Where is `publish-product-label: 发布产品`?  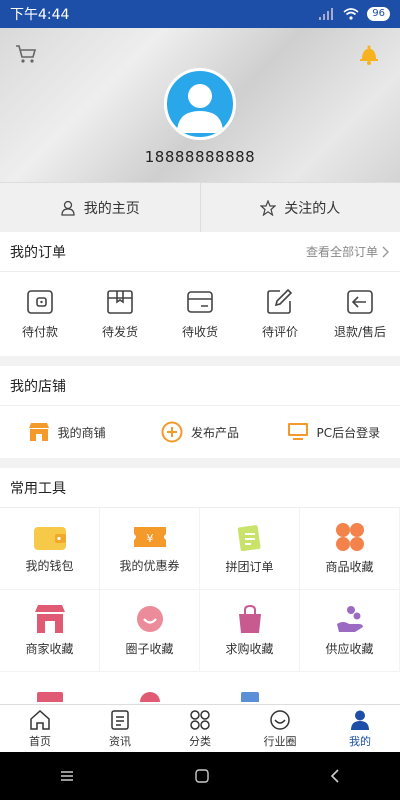
publish-product-label: 发布产品 is located at coordinates (214, 432).